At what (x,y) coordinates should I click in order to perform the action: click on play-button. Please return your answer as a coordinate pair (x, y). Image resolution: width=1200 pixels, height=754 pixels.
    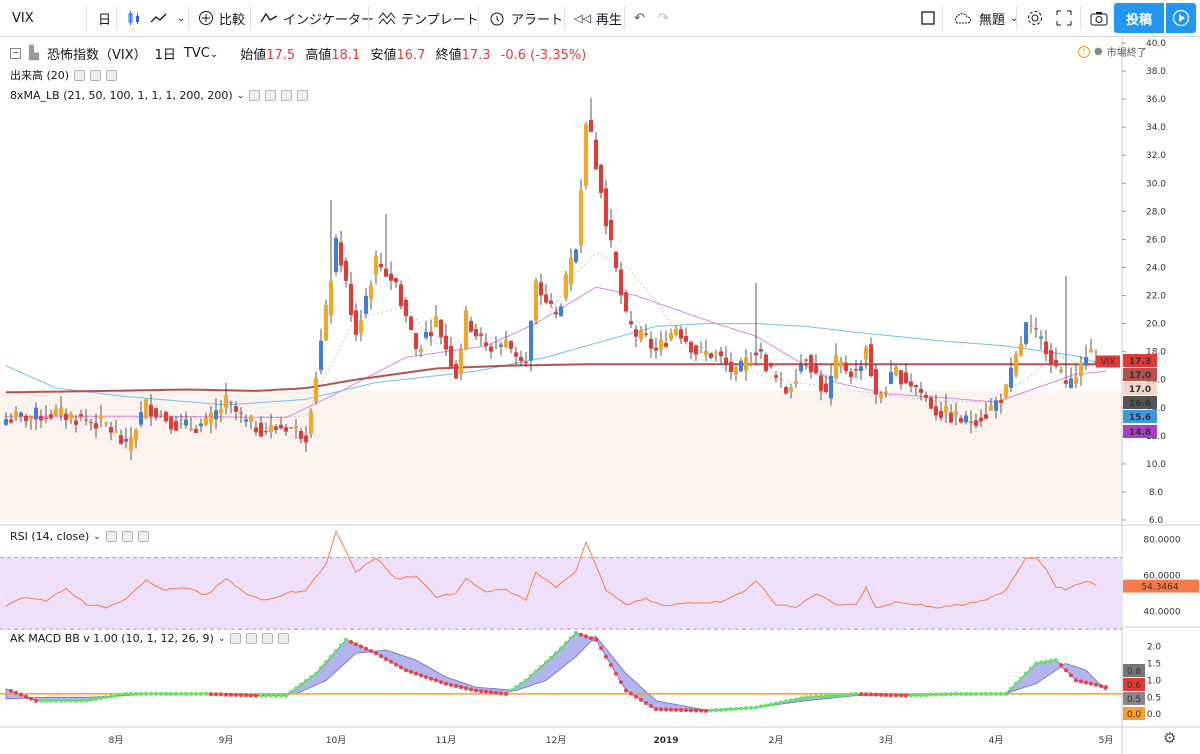
    Looking at the image, I should click on (1181, 18).